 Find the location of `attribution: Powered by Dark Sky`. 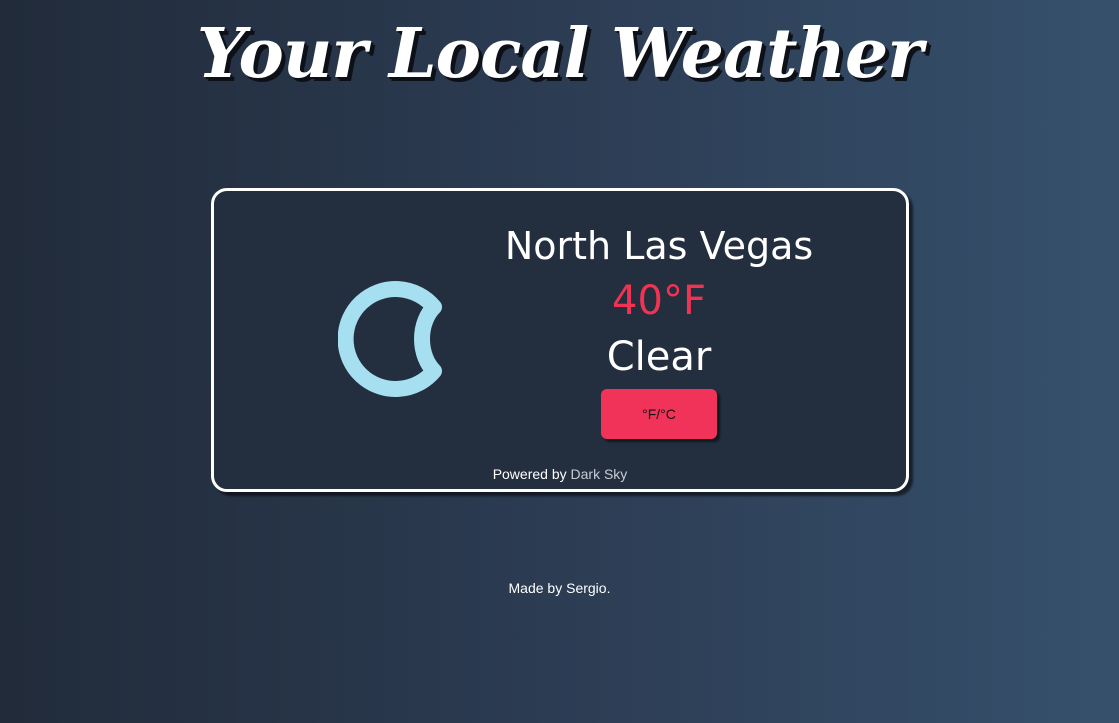

attribution: Powered by Dark Sky is located at coordinates (560, 474).